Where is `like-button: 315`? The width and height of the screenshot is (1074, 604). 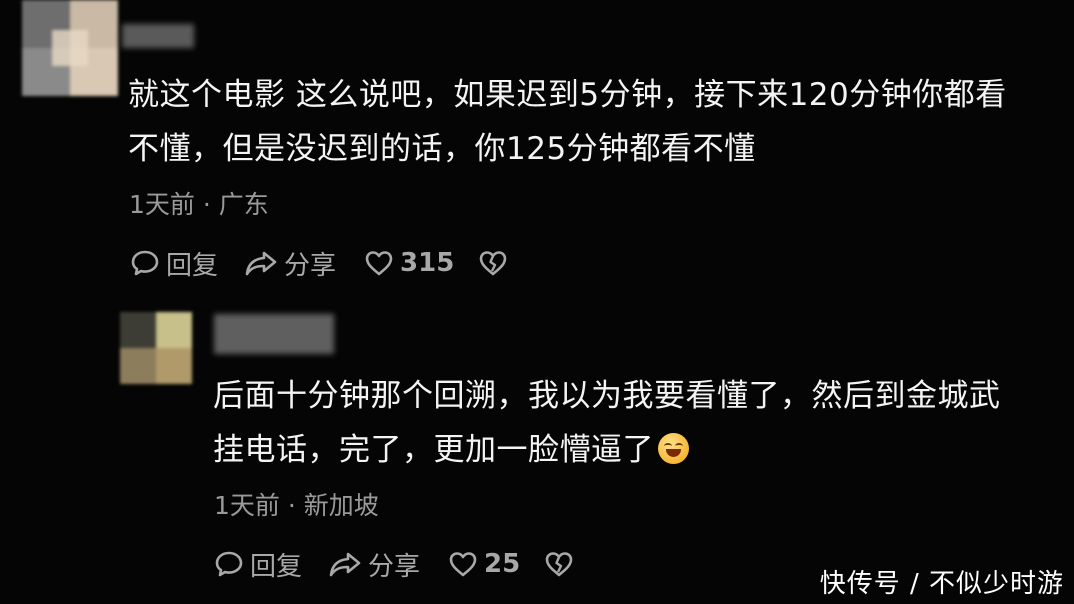 like-button: 315 is located at coordinates (409, 263).